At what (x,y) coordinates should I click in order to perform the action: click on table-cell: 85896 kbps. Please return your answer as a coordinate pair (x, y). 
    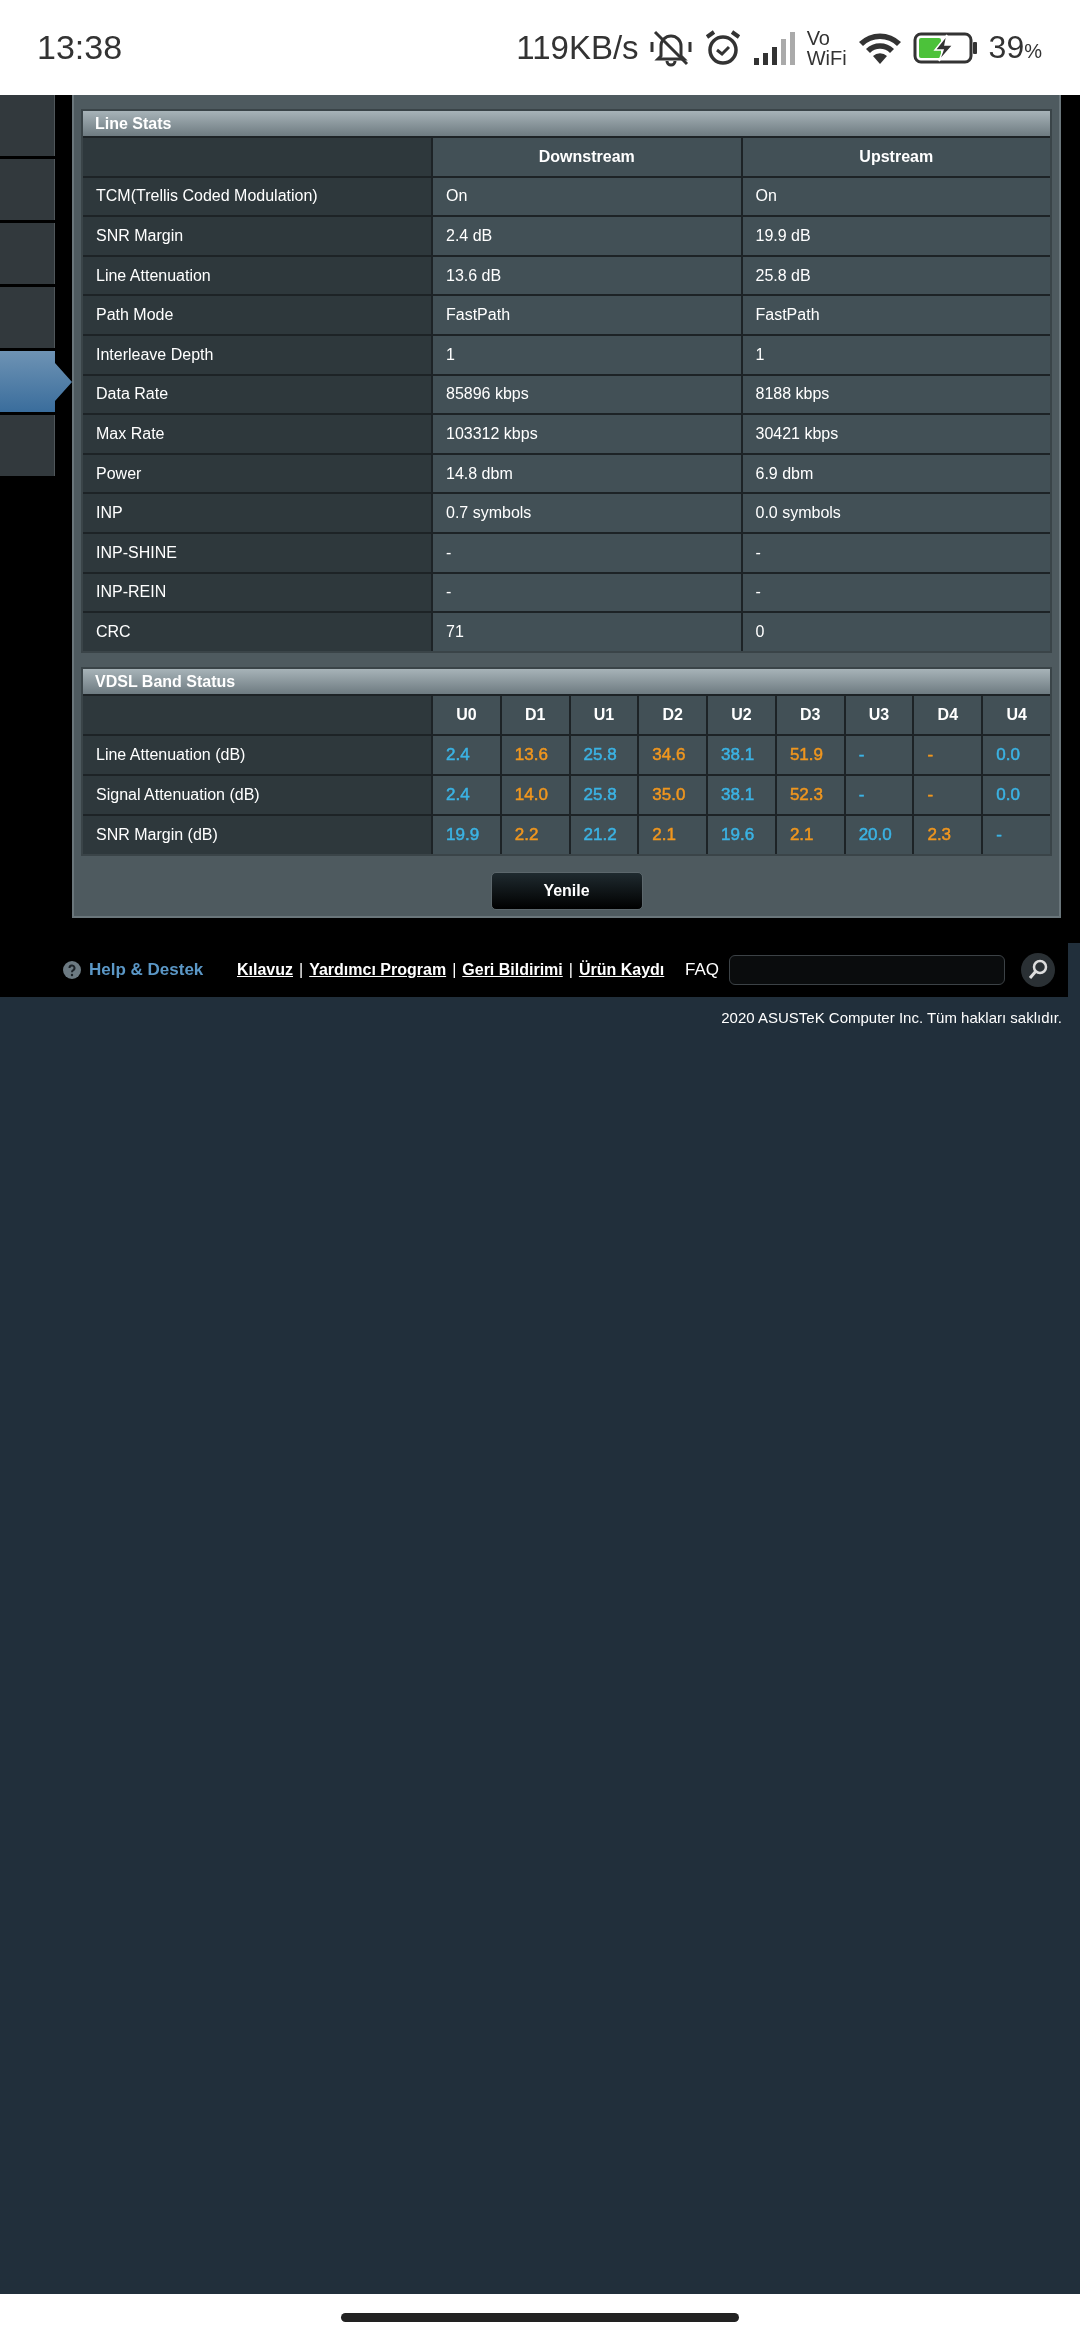
    Looking at the image, I should click on (587, 394).